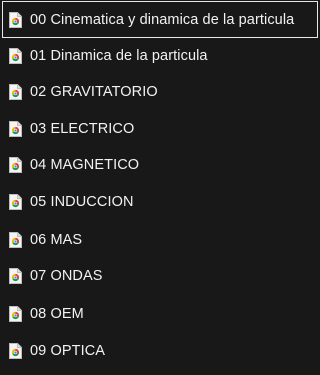 The image size is (320, 375). Describe the element at coordinates (66, 275) in the screenshot. I see `file-name: 07 ONDAS` at that location.